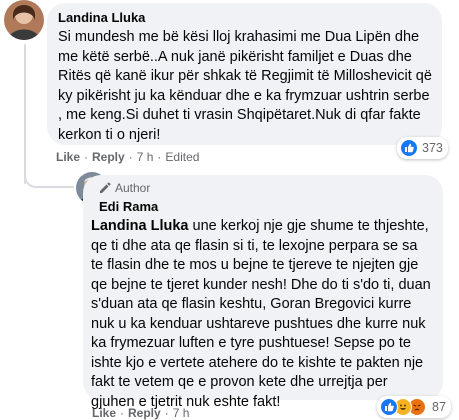 This screenshot has width=459, height=420. I want to click on reply-author: Edi Rama, so click(128, 206).